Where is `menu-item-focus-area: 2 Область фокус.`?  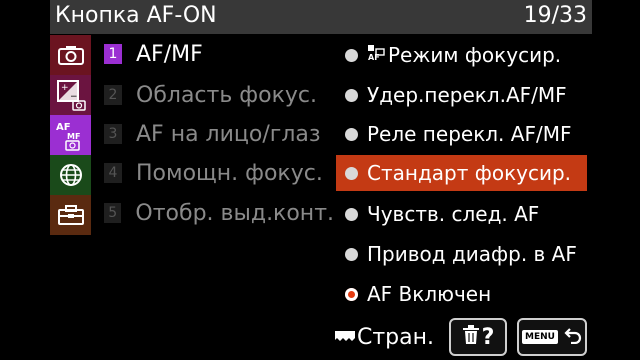 menu-item-focus-area: 2 Область фокус. is located at coordinates (219, 95).